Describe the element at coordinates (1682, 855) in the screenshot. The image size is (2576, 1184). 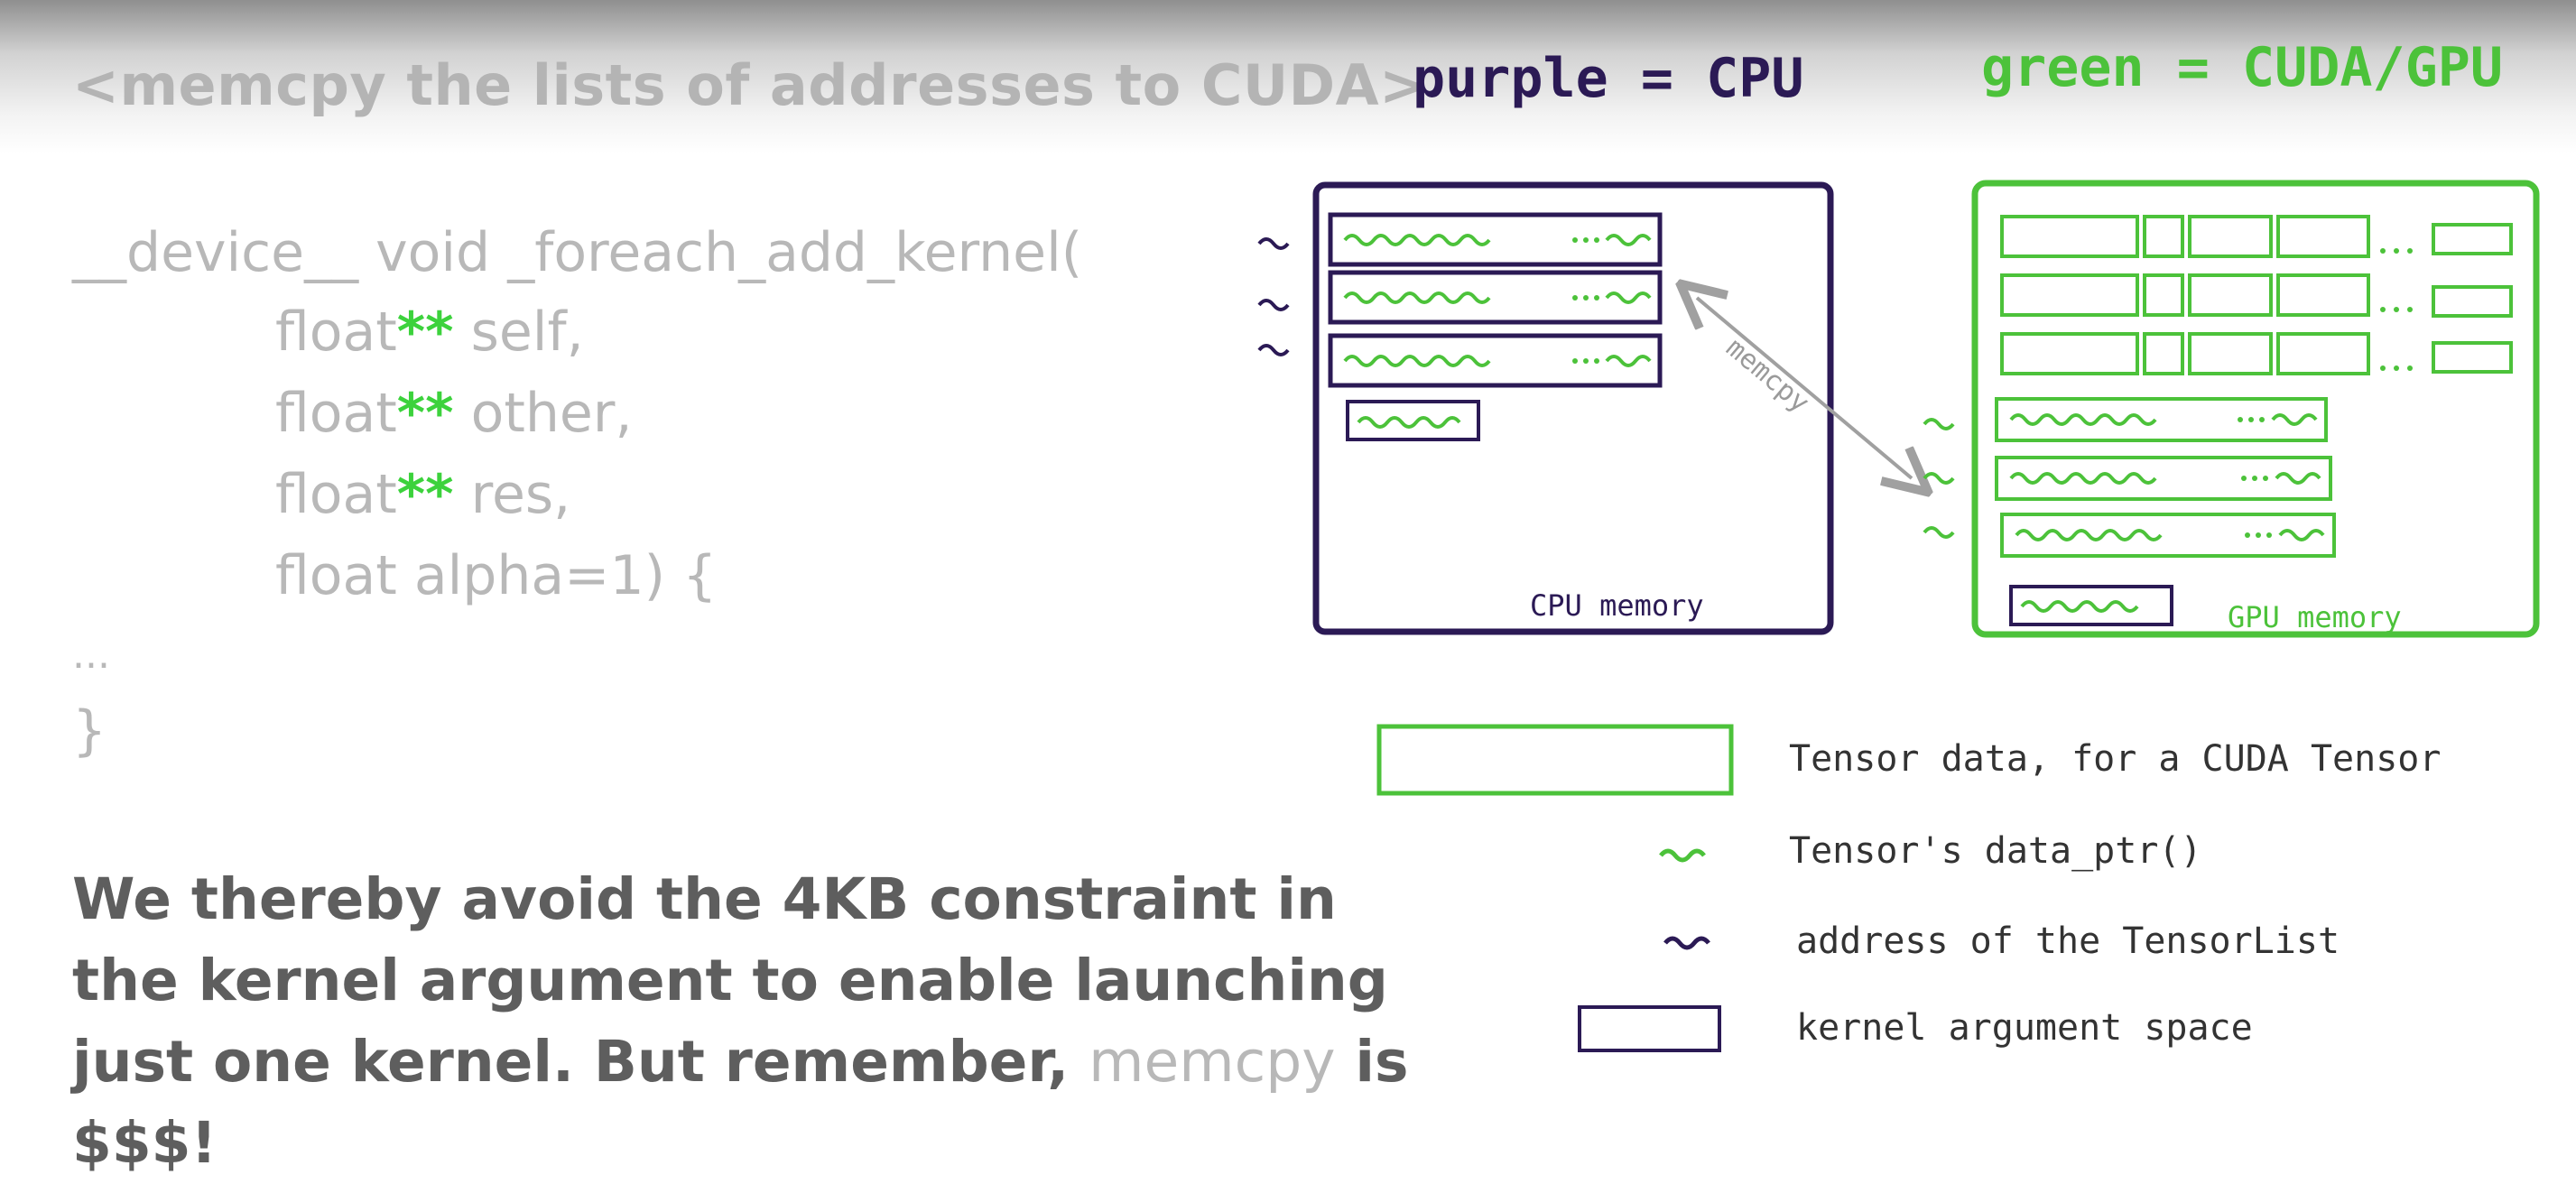
I see `green-squiggle-icon` at that location.